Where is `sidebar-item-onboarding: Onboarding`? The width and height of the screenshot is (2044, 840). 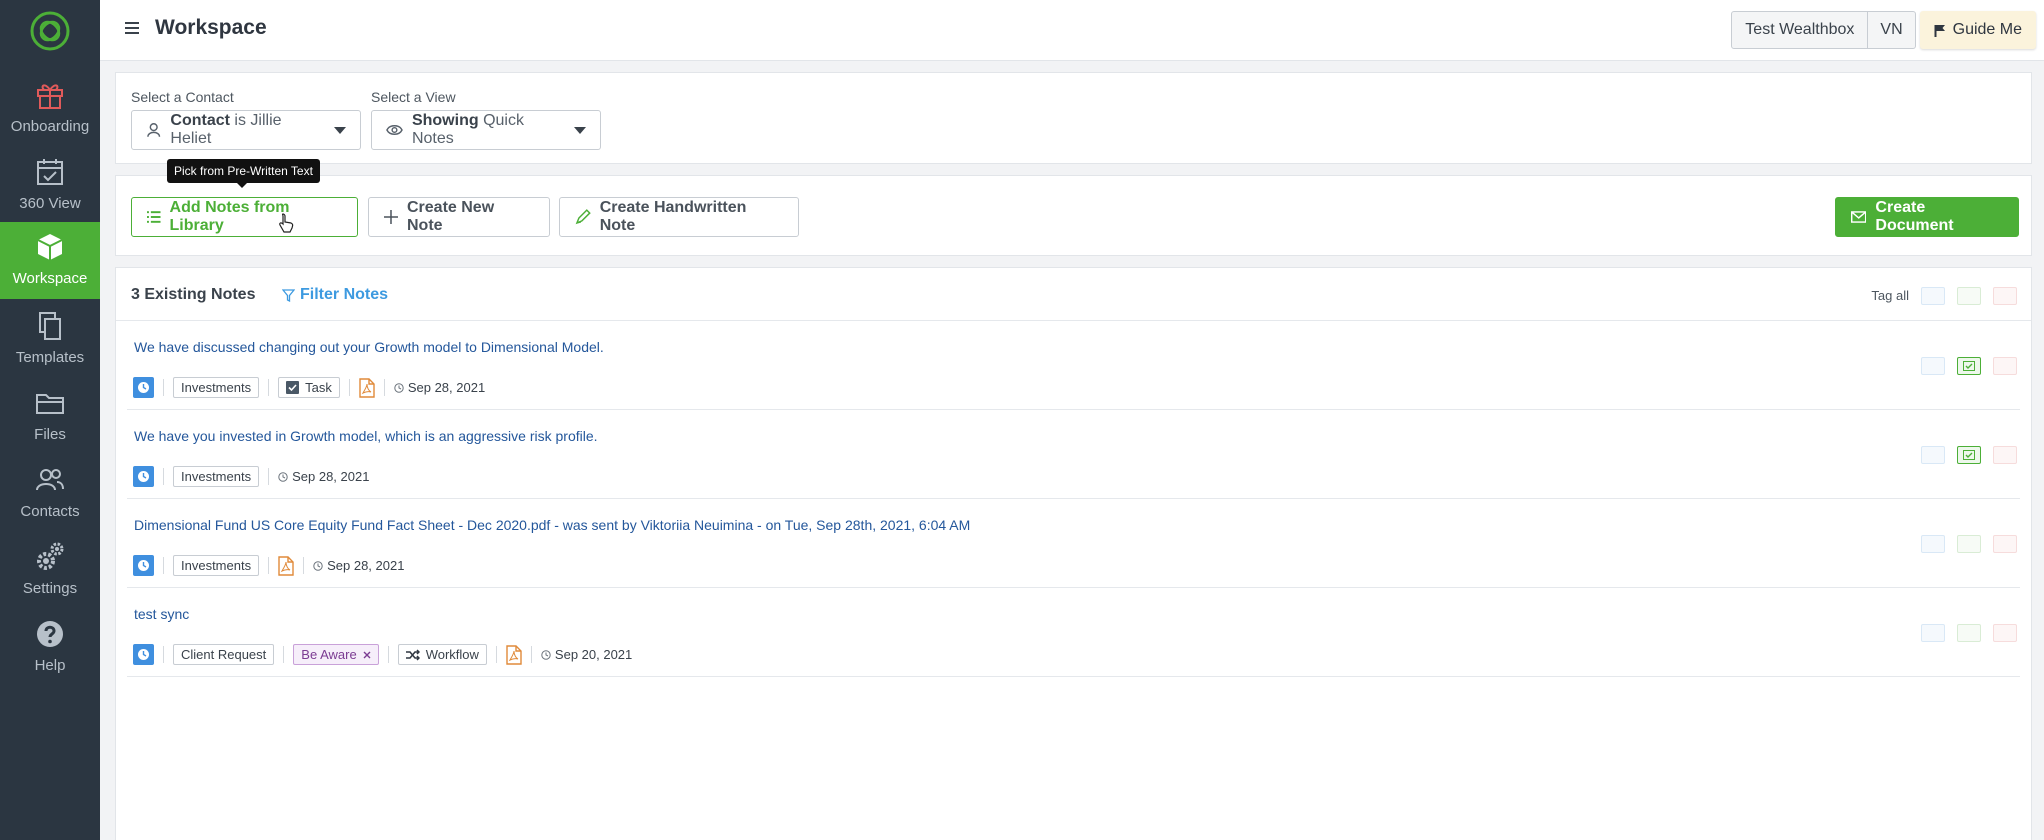 sidebar-item-onboarding: Onboarding is located at coordinates (50, 108).